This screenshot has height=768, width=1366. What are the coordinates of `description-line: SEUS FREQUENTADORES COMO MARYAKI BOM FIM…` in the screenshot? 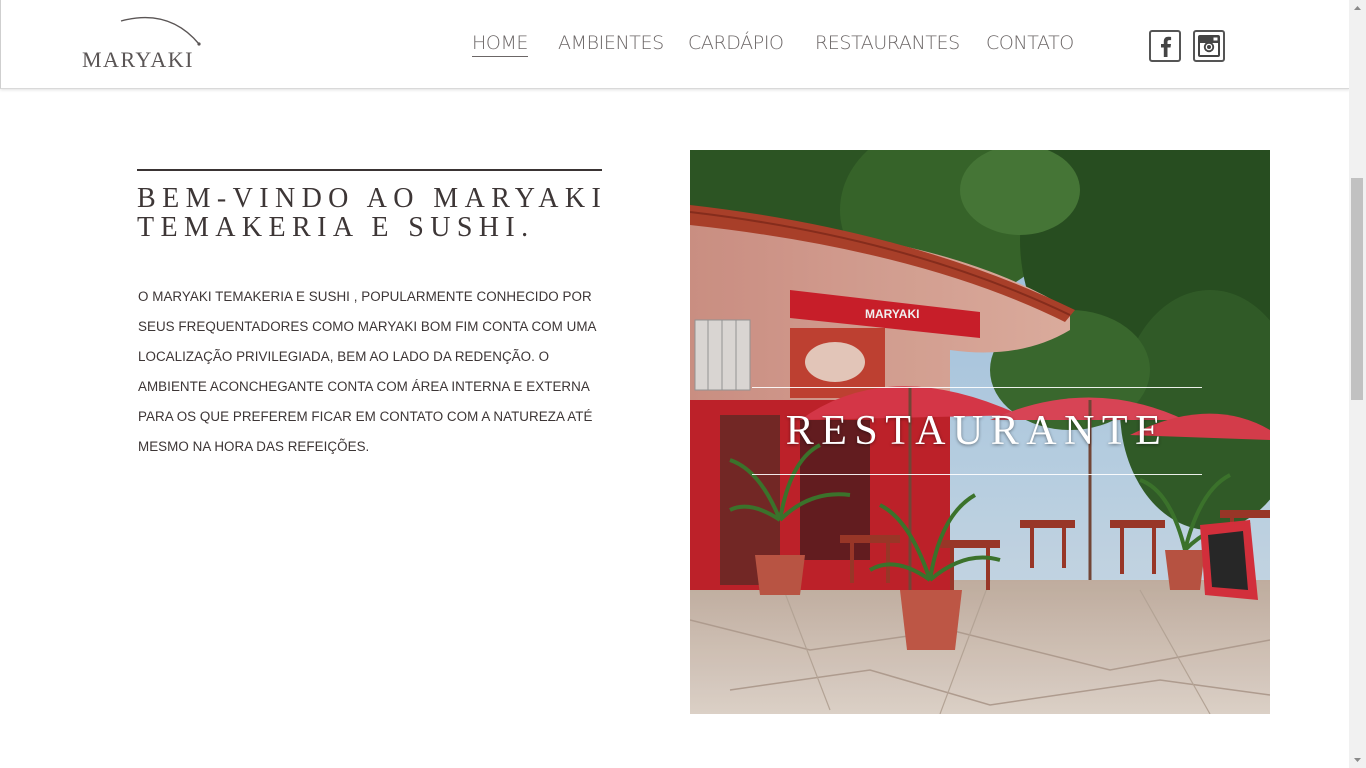 It's located at (367, 326).